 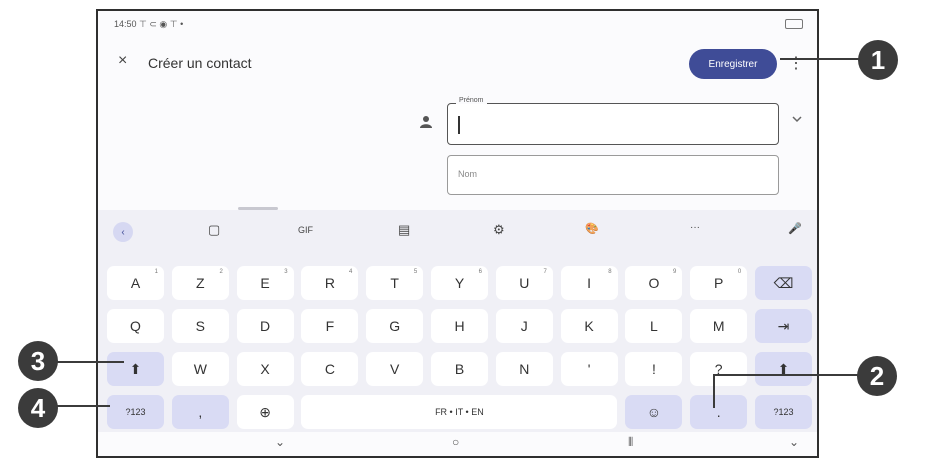 I want to click on period-key: ., so click(x=719, y=412).